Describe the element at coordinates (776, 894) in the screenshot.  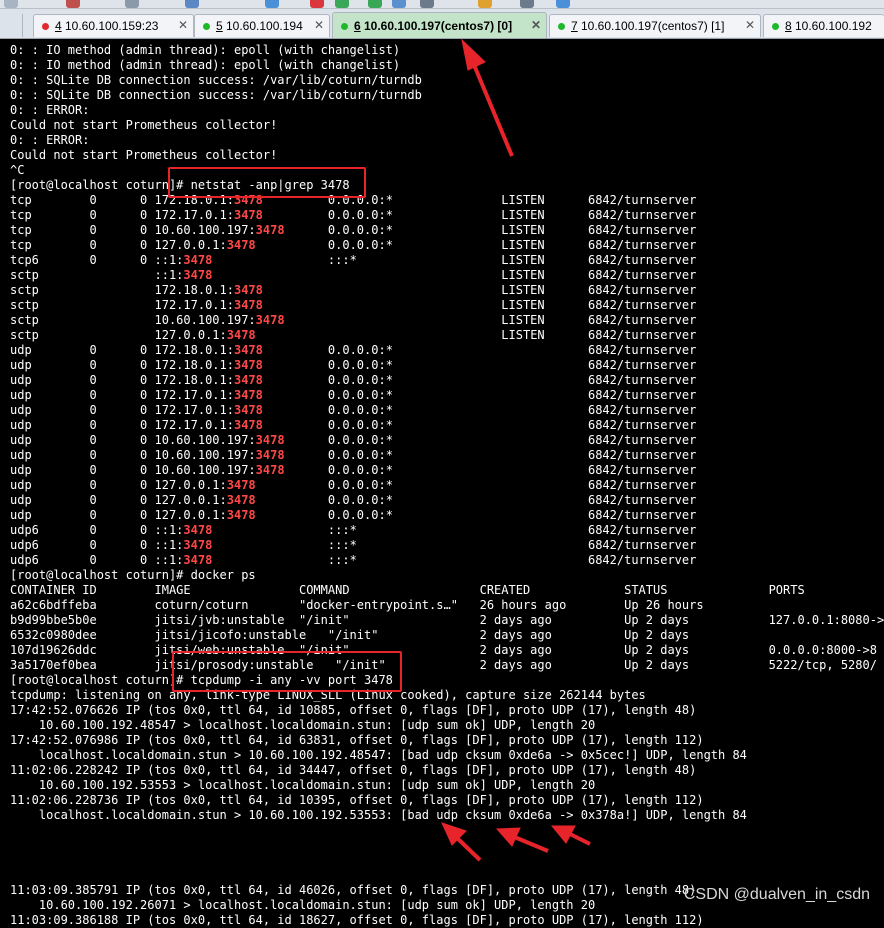
I see `watermark: CSDN @dualven_in_csdn` at that location.